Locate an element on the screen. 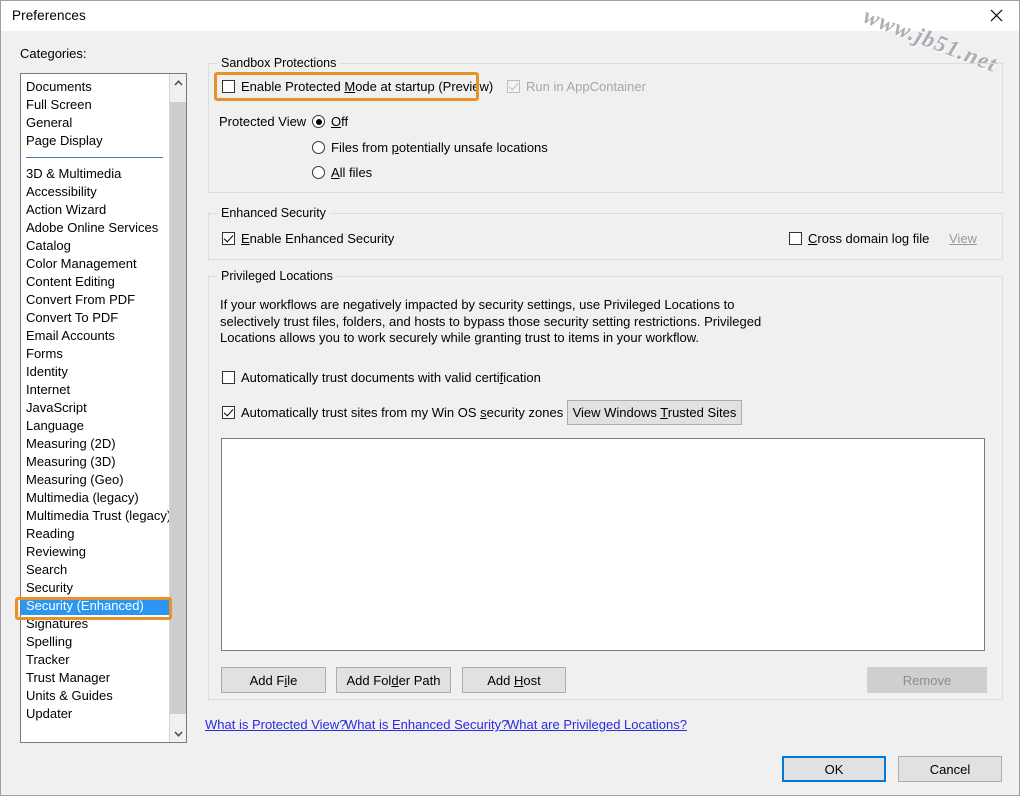 The width and height of the screenshot is (1020, 796). sidebar-item-forms: Forms is located at coordinates (95, 354).